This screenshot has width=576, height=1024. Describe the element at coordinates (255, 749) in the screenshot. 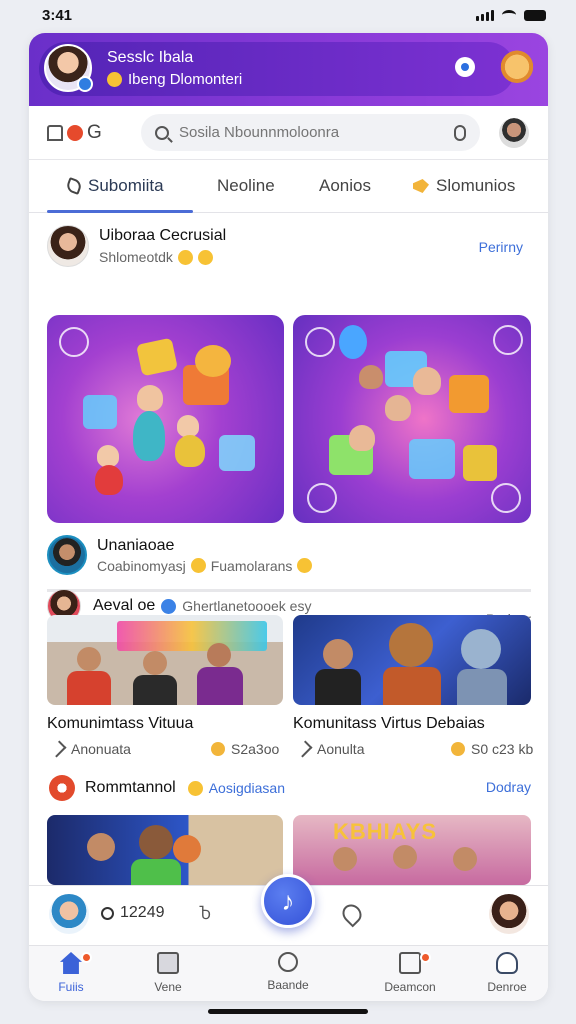

I see `card-meta-text: S2a3oo` at that location.